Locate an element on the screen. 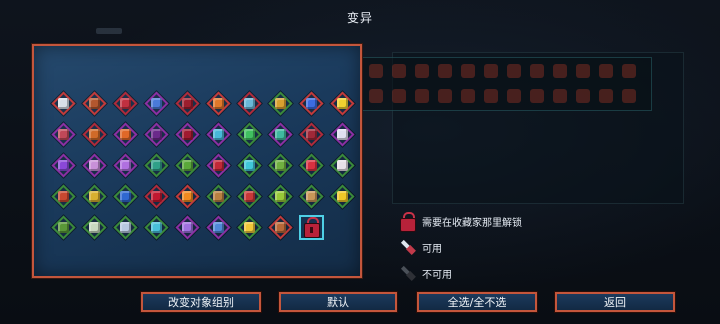 This screenshot has height=324, width=720. default-button: 默认 is located at coordinates (338, 302).